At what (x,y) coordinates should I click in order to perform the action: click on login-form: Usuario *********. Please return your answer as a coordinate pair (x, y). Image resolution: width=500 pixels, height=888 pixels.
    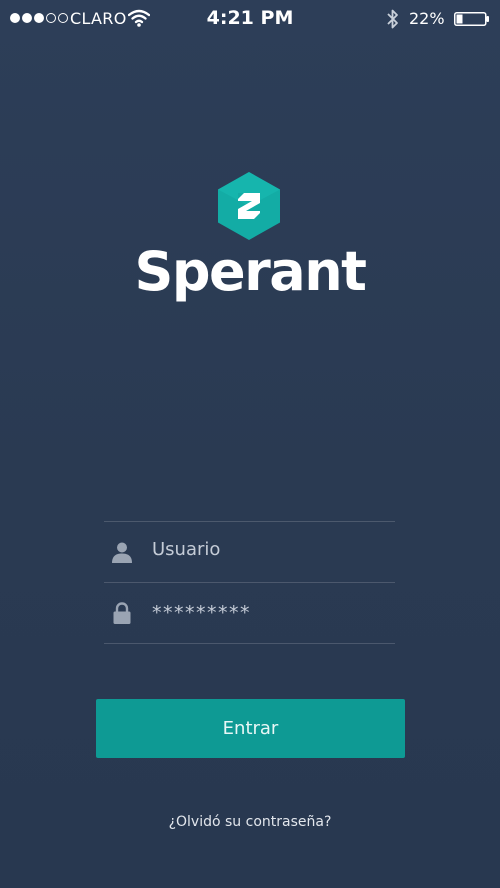
    Looking at the image, I should click on (249, 582).